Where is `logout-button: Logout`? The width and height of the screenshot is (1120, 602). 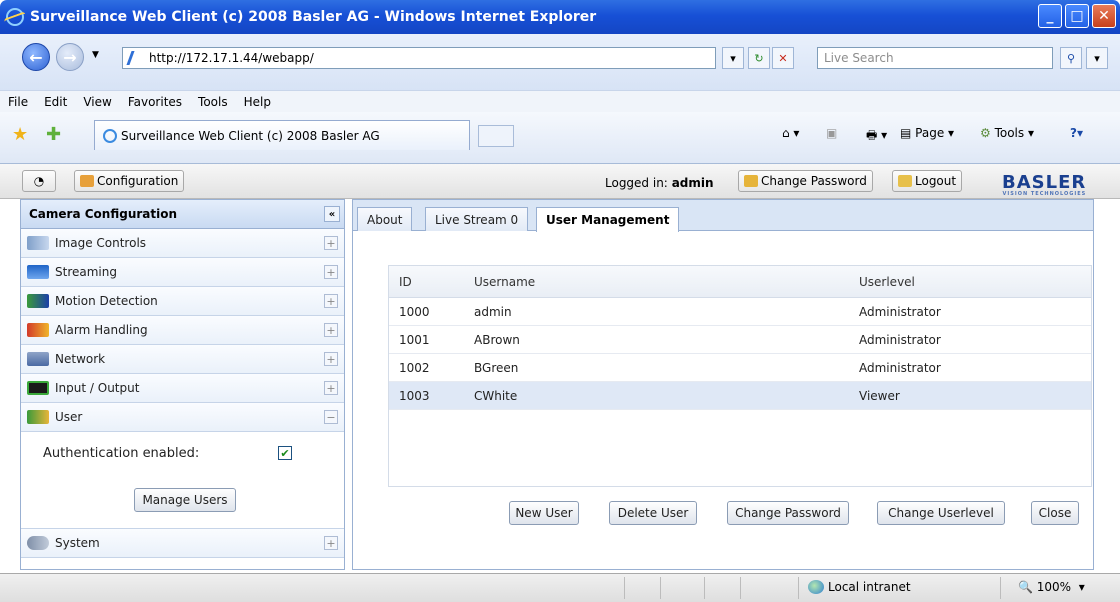
logout-button: Logout is located at coordinates (927, 181).